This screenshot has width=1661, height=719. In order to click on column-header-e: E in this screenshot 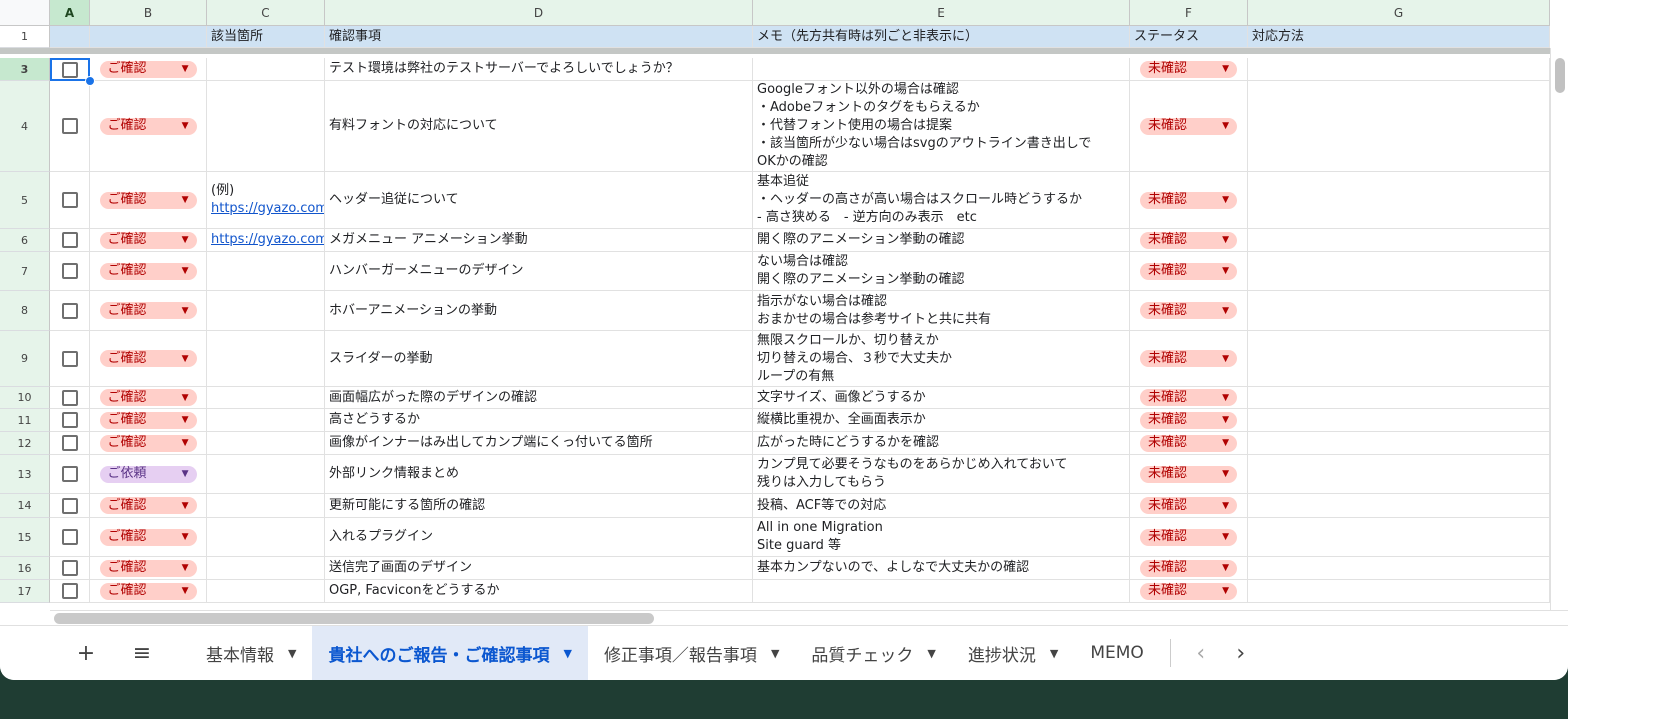, I will do `click(941, 13)`.